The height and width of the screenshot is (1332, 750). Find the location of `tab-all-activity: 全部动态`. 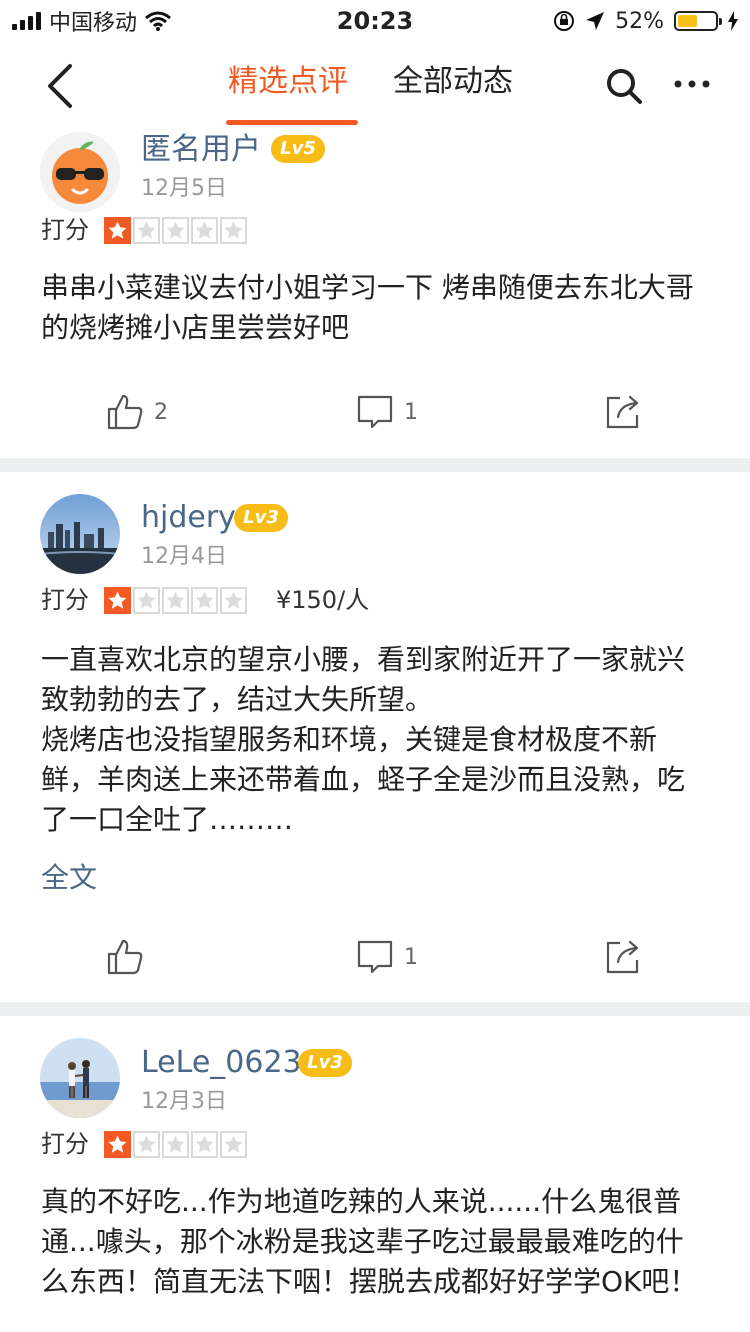

tab-all-activity: 全部动态 is located at coordinates (453, 82).